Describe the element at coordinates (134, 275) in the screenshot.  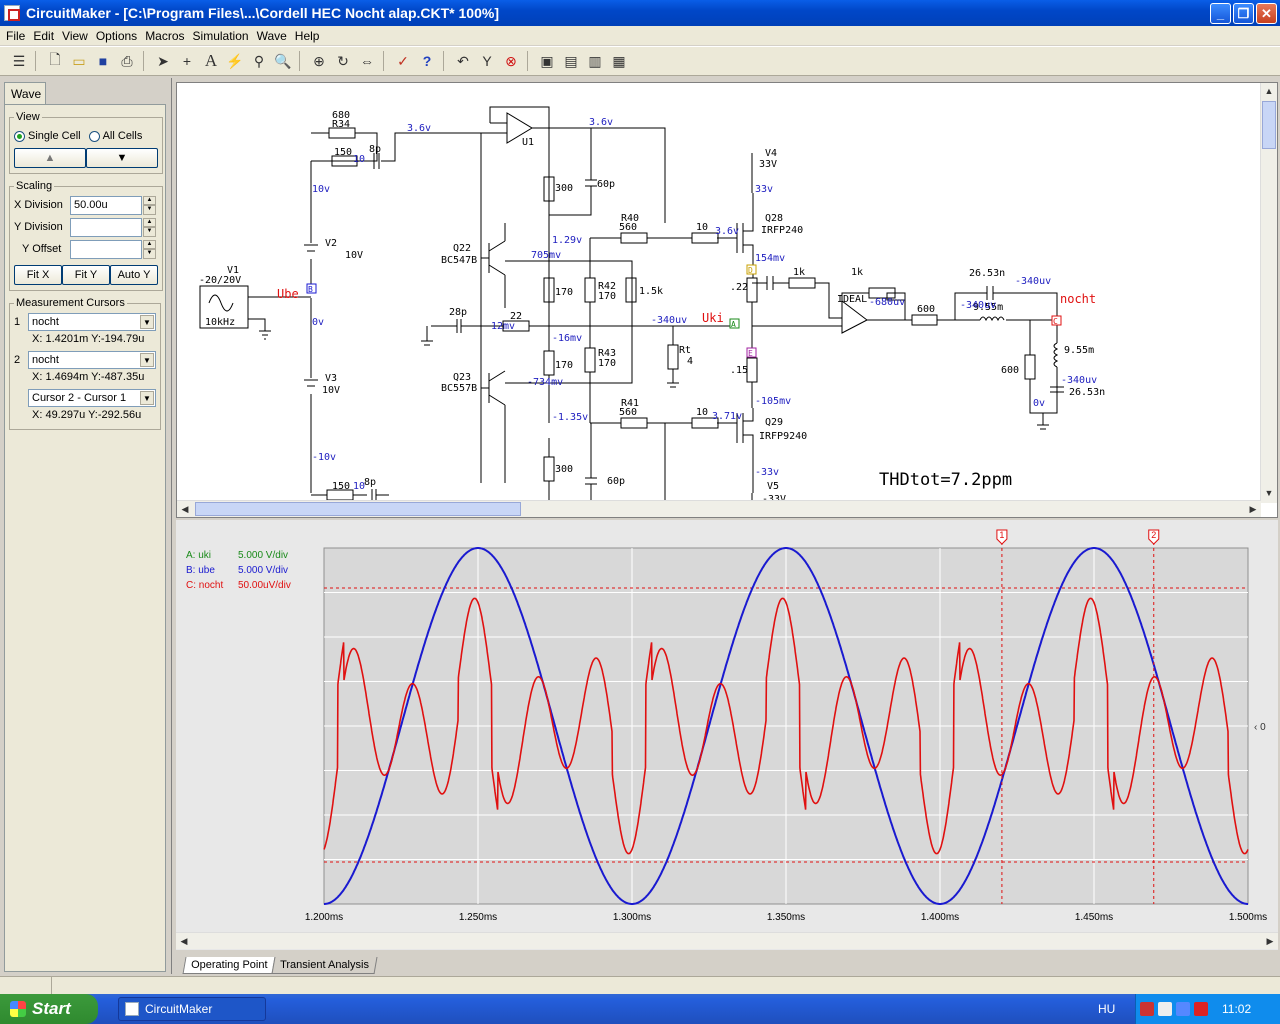
I see `auto-y-button: Auto Y` at that location.